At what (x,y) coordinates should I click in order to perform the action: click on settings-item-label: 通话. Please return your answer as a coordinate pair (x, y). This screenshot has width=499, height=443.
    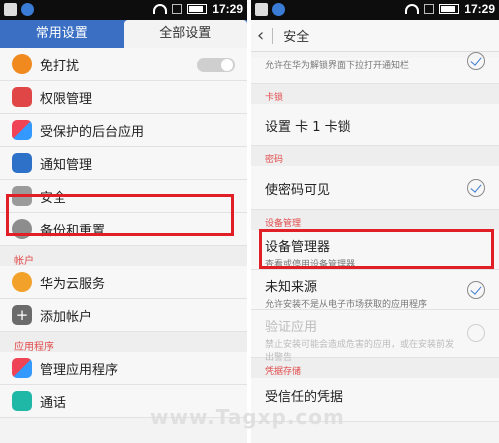
    Looking at the image, I should click on (53, 403).